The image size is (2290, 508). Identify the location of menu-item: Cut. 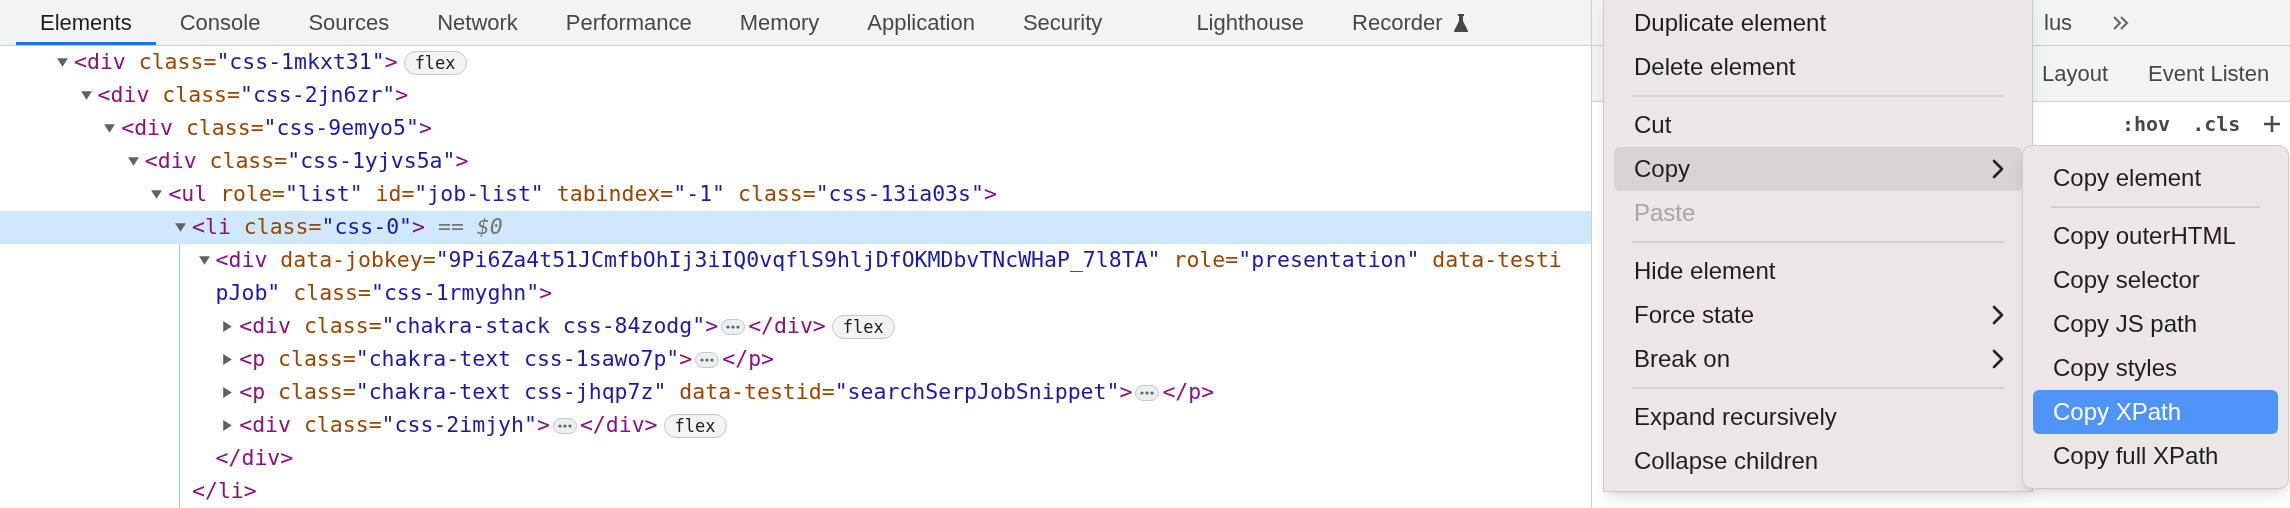
(1818, 125).